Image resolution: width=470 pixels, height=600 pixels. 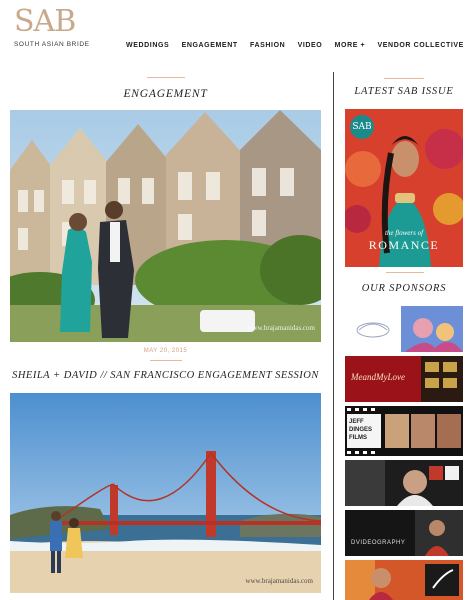 What do you see at coordinates (404, 78) in the screenshot?
I see `sidebar-rule-issue` at bounding box center [404, 78].